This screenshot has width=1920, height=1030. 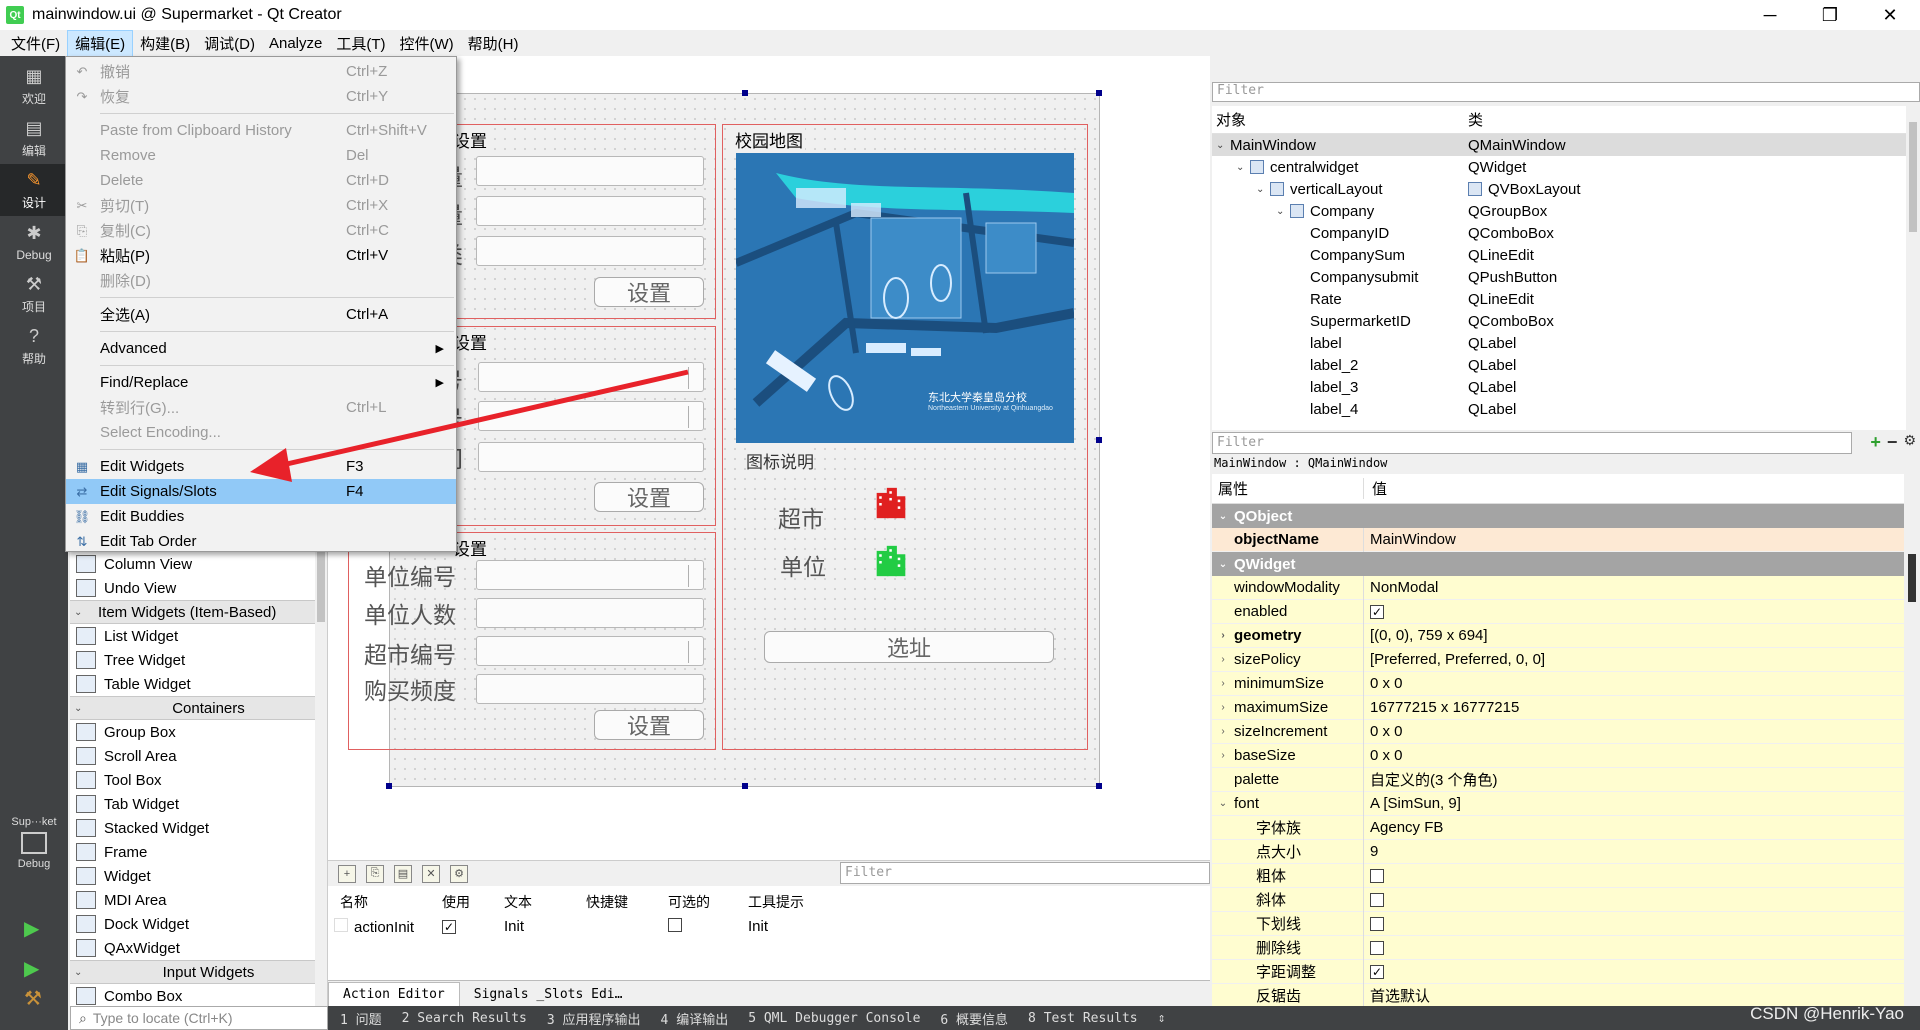 What do you see at coordinates (261, 314) in the screenshot?
I see `menu-item-a: 全选(A) Ctrl+A` at bounding box center [261, 314].